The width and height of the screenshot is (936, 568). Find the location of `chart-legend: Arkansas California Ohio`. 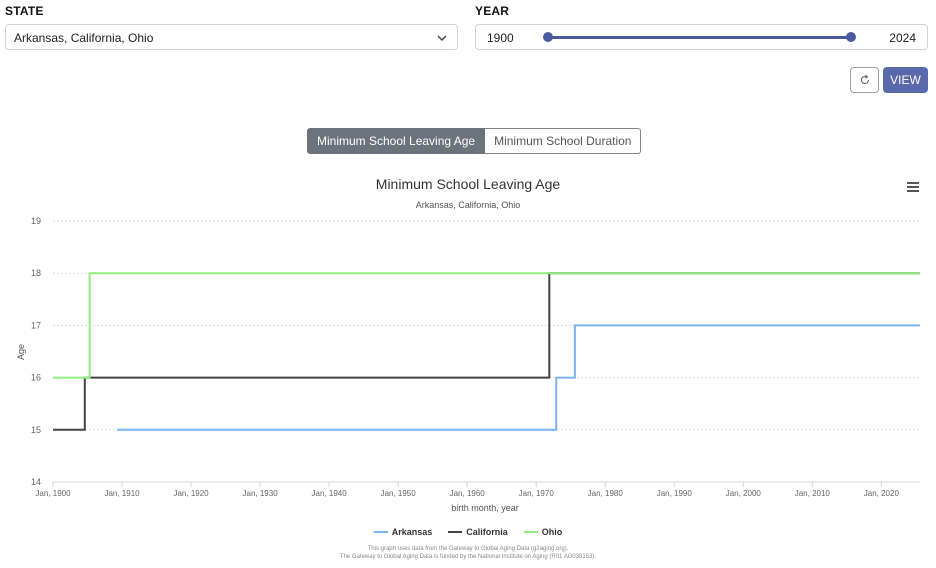

chart-legend: Arkansas California Ohio is located at coordinates (468, 532).